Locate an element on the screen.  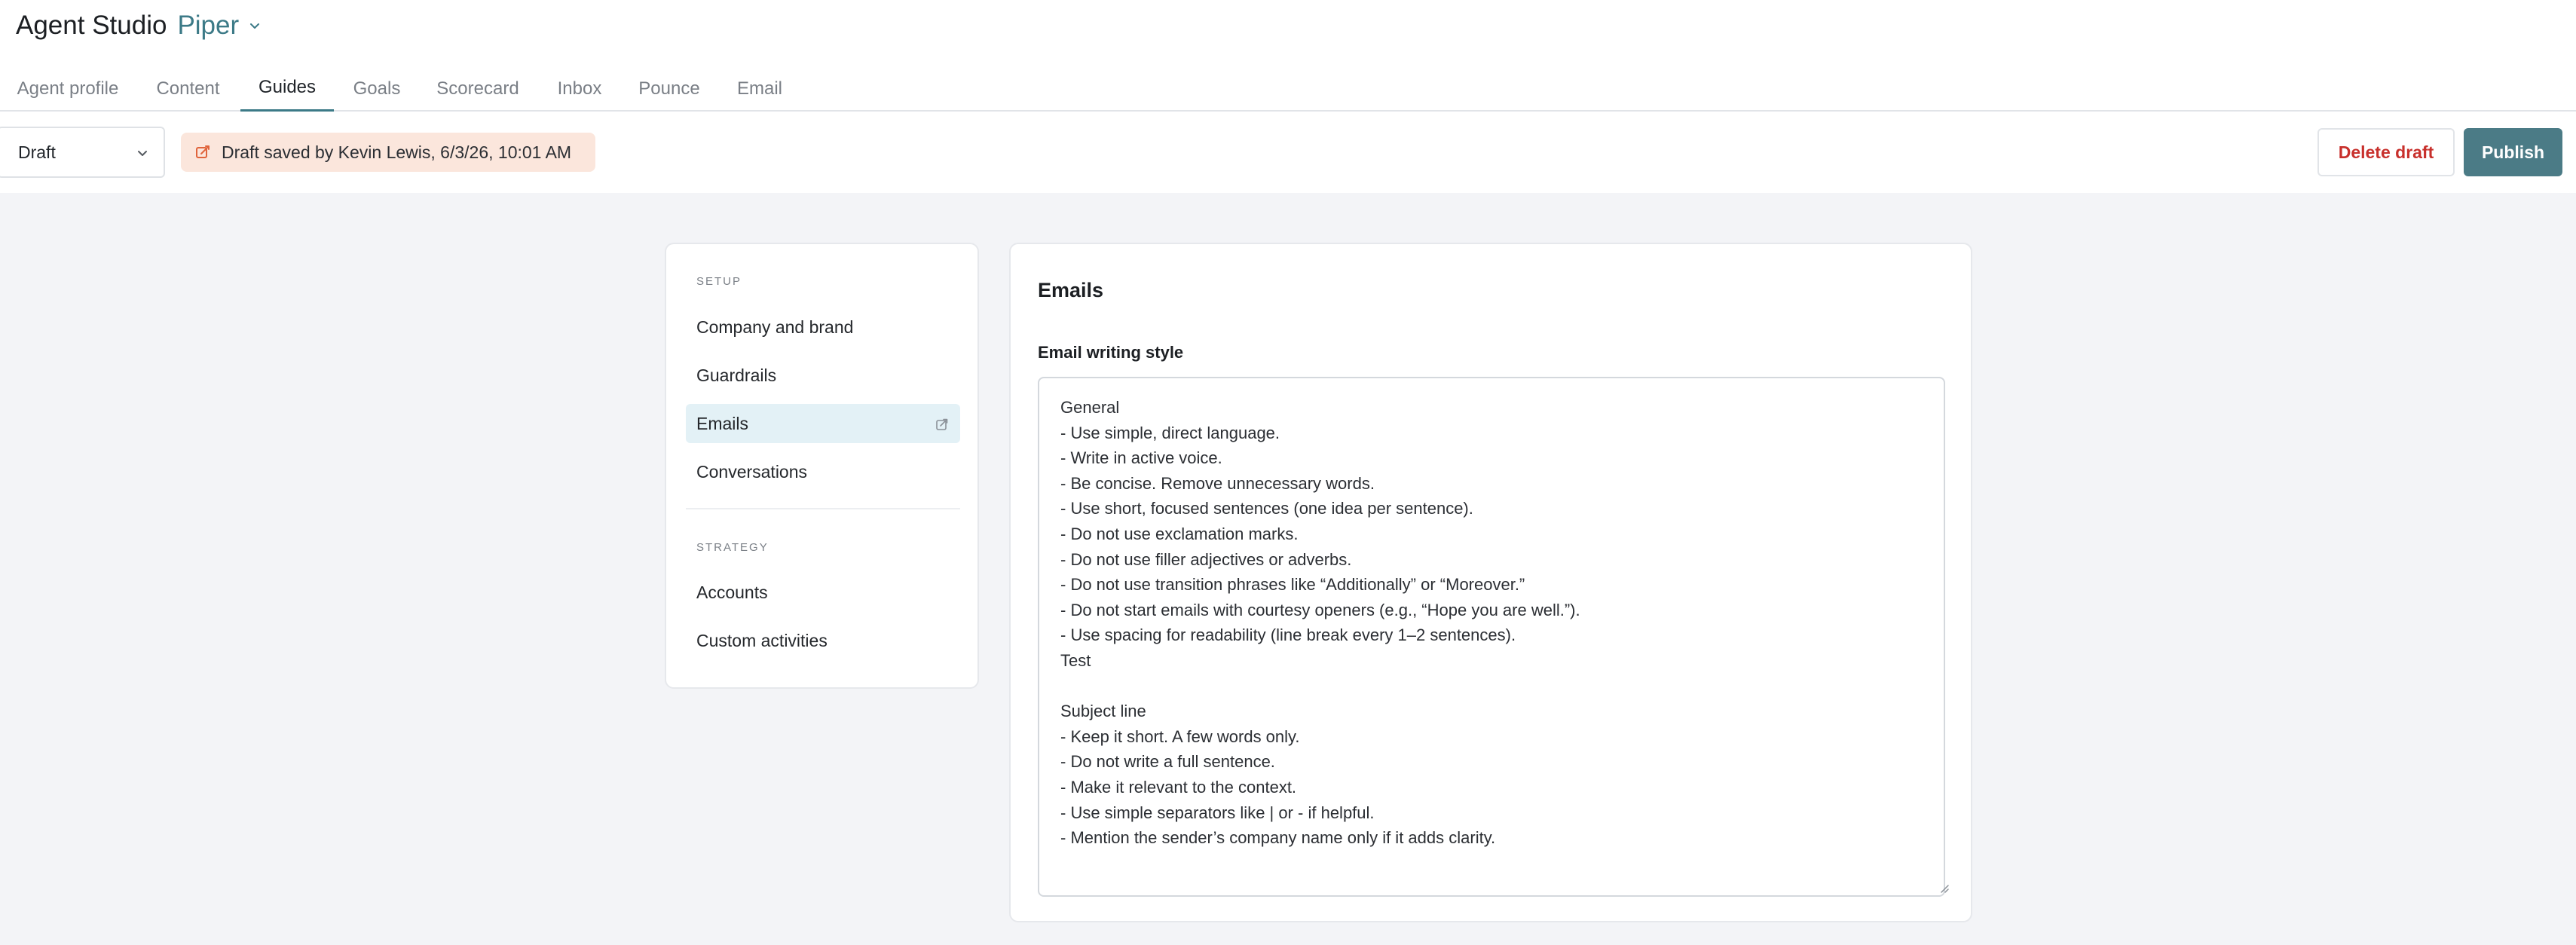
nav-item-accounts: Accounts is located at coordinates (823, 592).